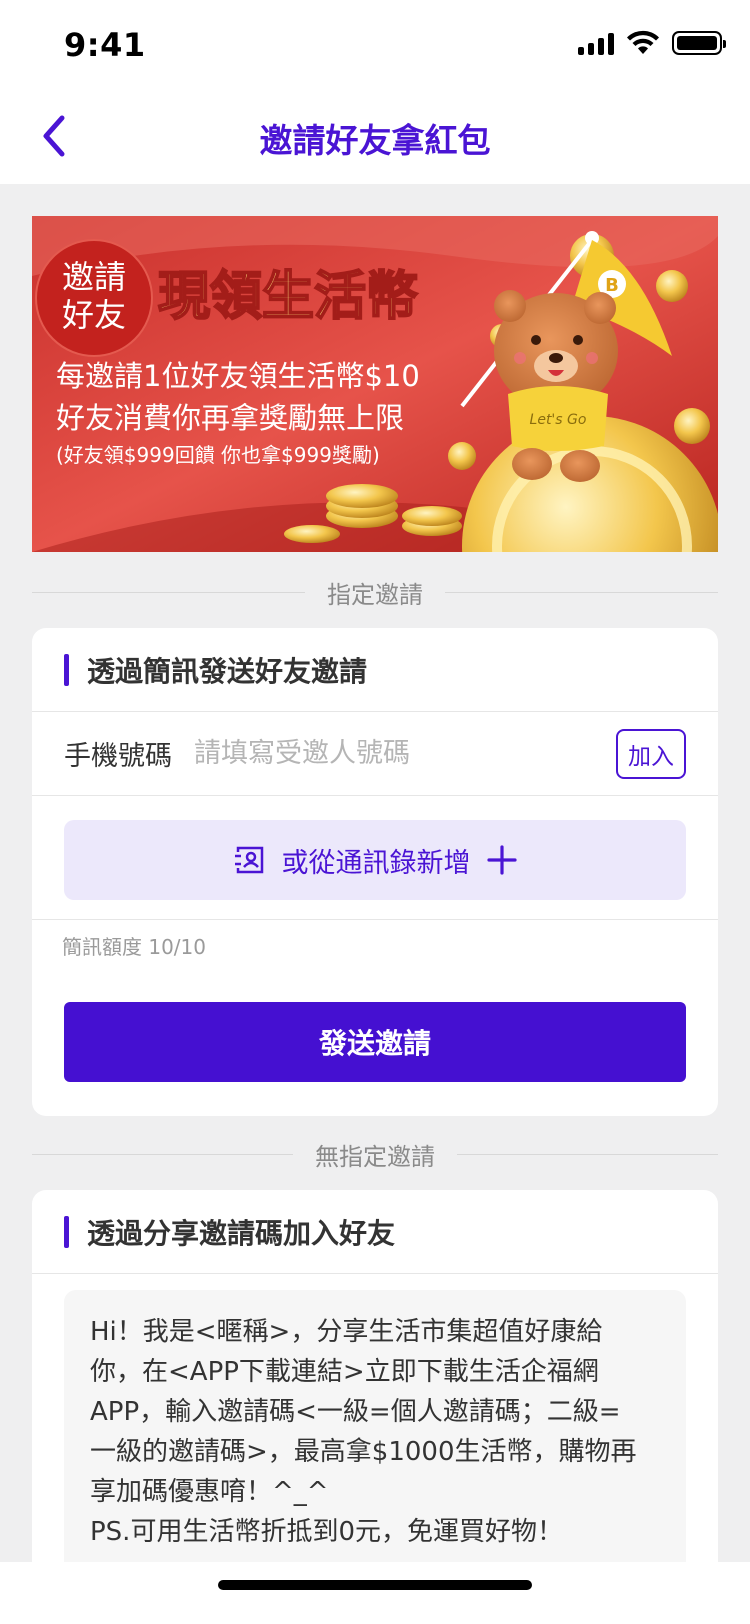 The height and width of the screenshot is (1624, 750). Describe the element at coordinates (558, 420) in the screenshot. I see `svg-text: Let's Go` at that location.